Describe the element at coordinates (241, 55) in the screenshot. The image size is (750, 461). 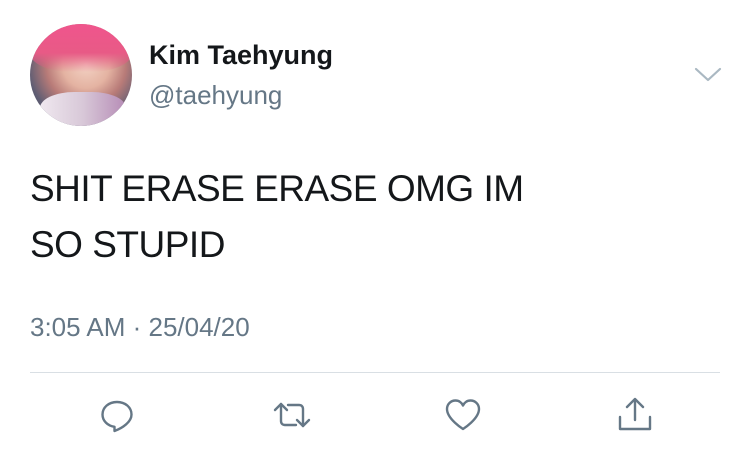
I see `author-name: Kim Taehyung` at that location.